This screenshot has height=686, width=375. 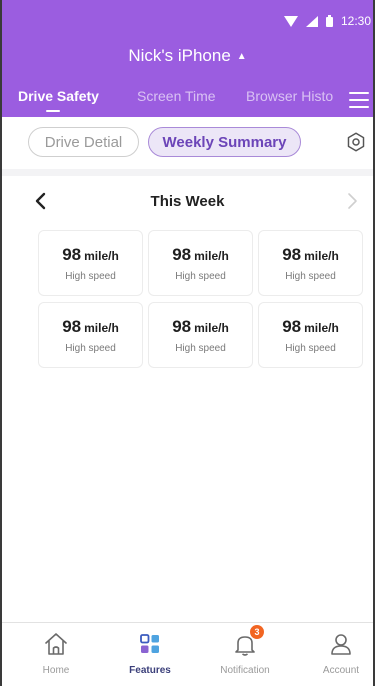 What do you see at coordinates (58, 96) in the screenshot?
I see `tab-drive-safety: Drive Safety` at bounding box center [58, 96].